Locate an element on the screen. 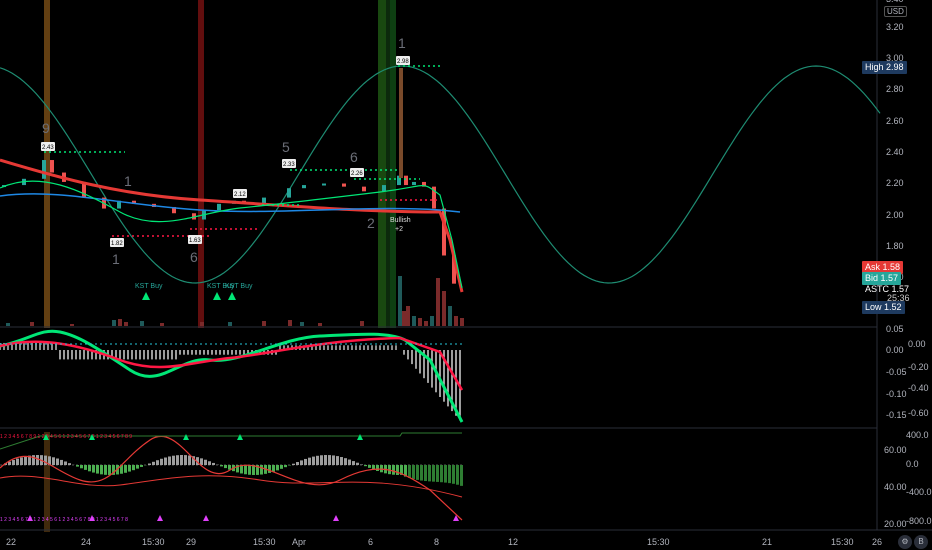 The width and height of the screenshot is (932, 550). buy-arrow-icon is located at coordinates (217, 296).